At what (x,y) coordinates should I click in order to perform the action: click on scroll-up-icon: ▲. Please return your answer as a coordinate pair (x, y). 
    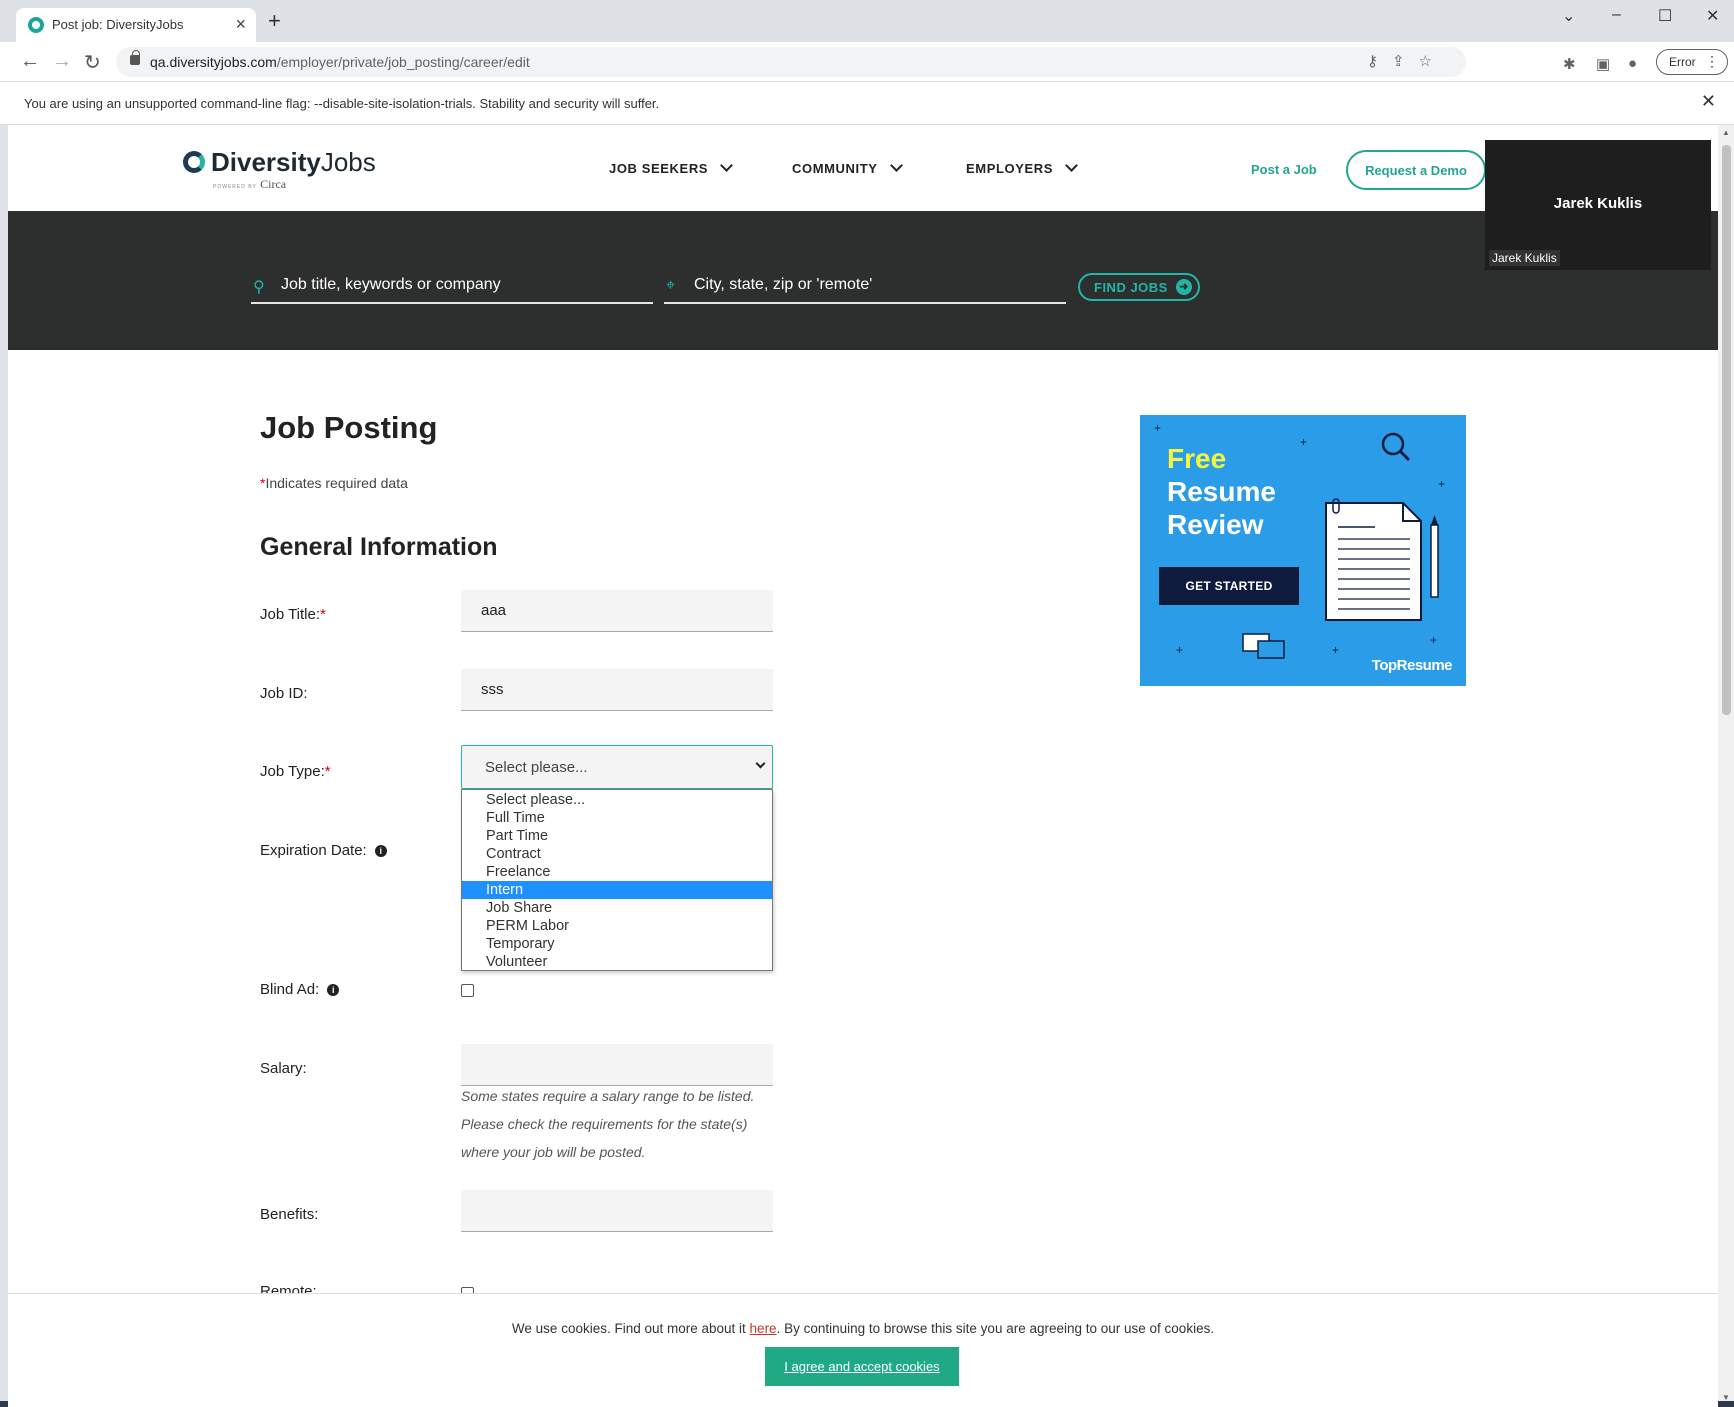
    Looking at the image, I should click on (1726, 132).